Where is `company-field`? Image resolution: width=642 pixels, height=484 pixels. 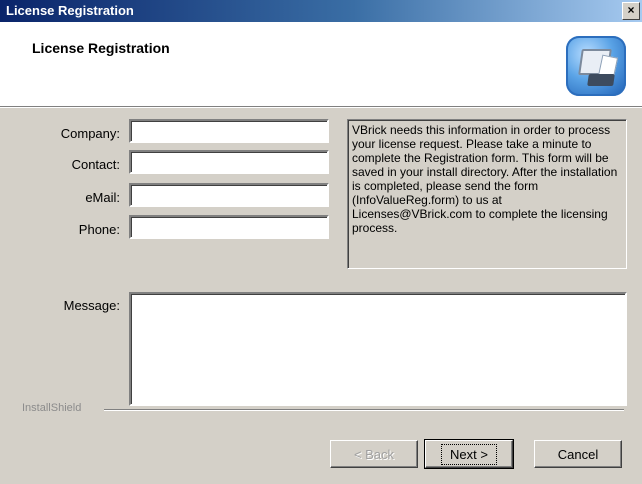
company-field is located at coordinates (229, 131).